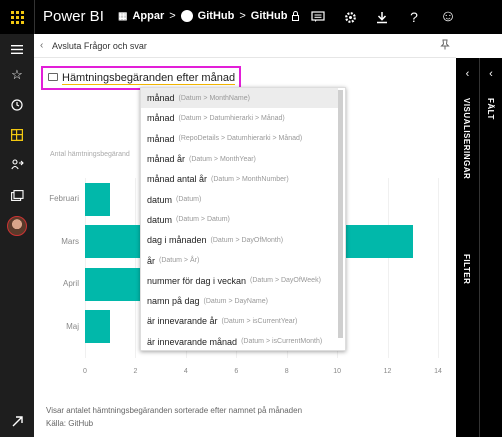  Describe the element at coordinates (214, 98) in the screenshot. I see `suggestion-hint: (Datum > MonthName)` at that location.